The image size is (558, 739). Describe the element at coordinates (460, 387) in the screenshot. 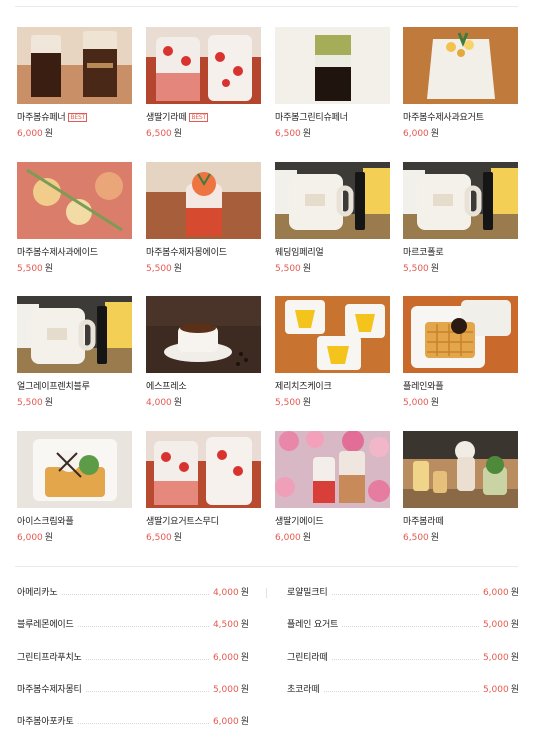

I see `menu-name: 플레인와플` at that location.